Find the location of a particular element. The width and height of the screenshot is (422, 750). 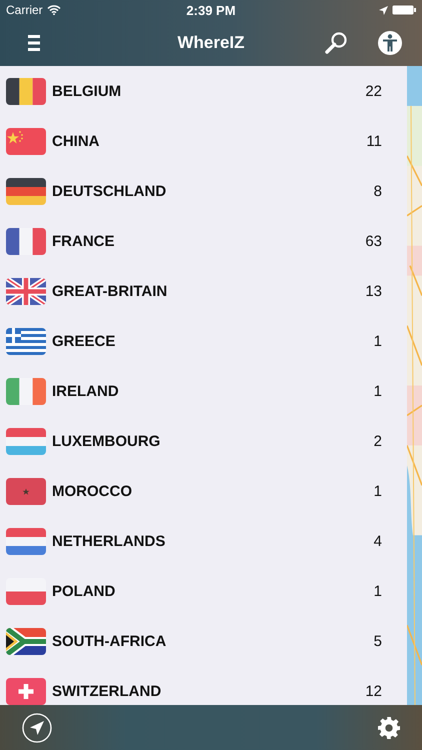

country-name: LUXEMBOURG is located at coordinates (107, 441).